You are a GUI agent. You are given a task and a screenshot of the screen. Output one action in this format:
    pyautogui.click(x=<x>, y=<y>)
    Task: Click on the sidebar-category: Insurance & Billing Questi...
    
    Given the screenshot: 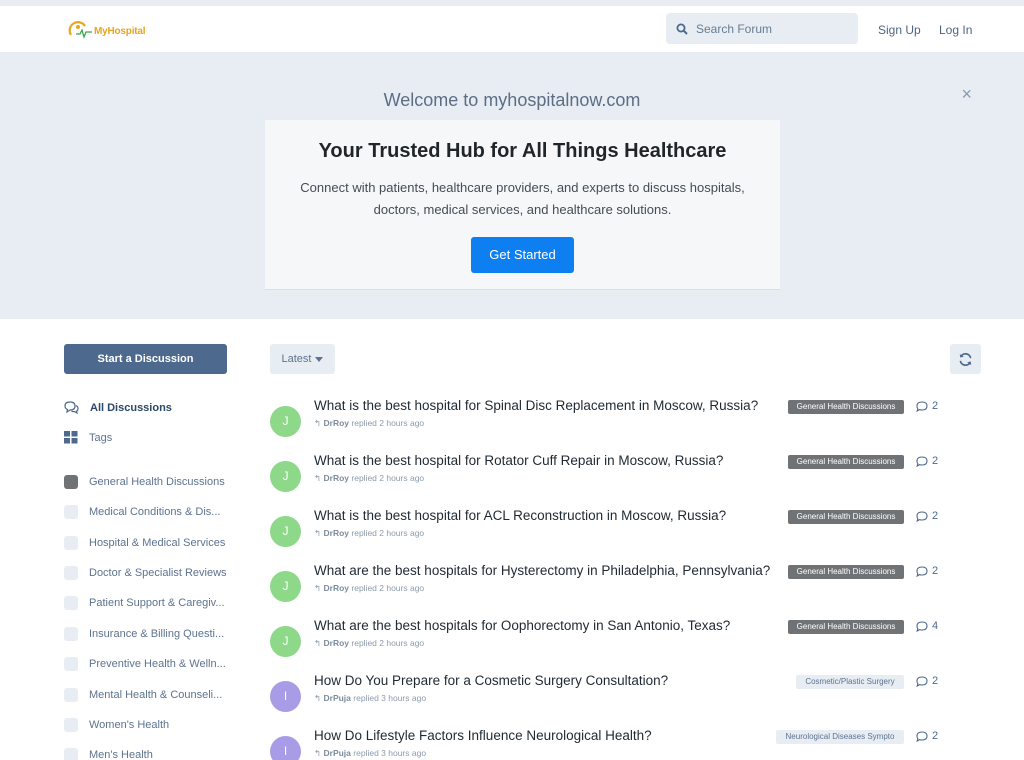 What is the action you would take?
    pyautogui.click(x=144, y=634)
    